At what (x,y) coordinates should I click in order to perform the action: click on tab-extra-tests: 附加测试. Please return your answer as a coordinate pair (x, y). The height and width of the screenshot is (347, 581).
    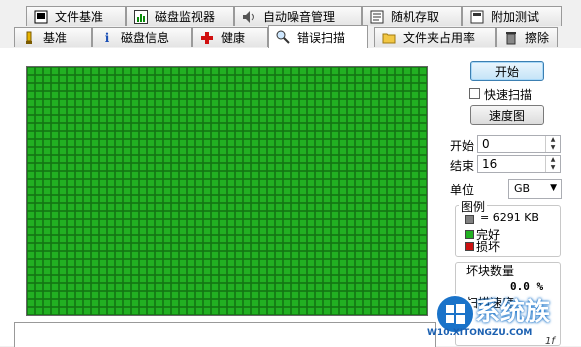
    Looking at the image, I should click on (512, 16).